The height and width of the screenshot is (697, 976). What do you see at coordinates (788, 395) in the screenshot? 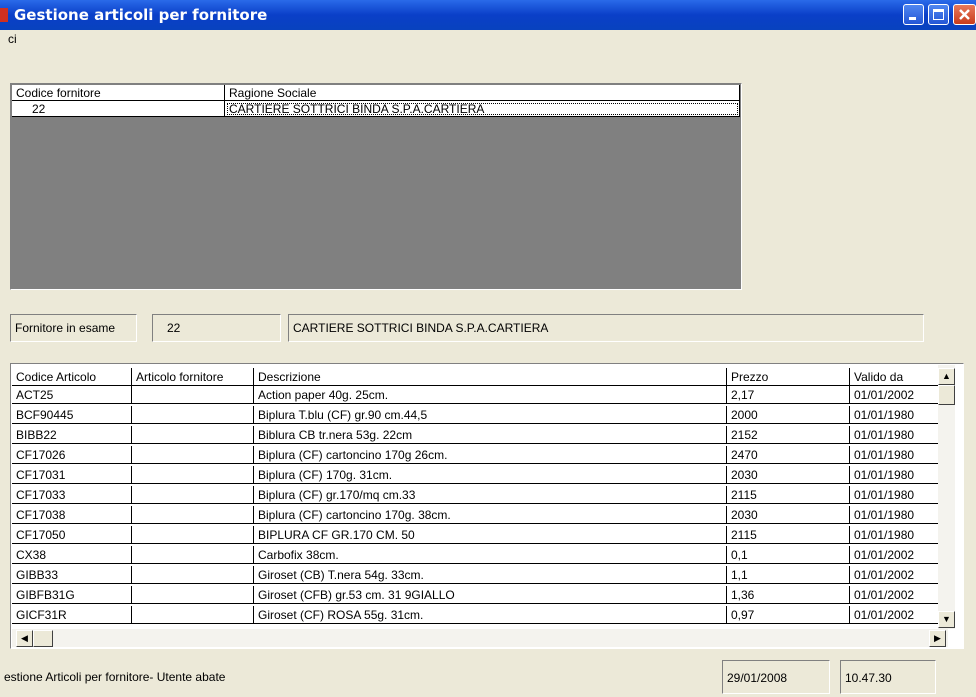
I see `cell-prezzo: 2,17` at bounding box center [788, 395].